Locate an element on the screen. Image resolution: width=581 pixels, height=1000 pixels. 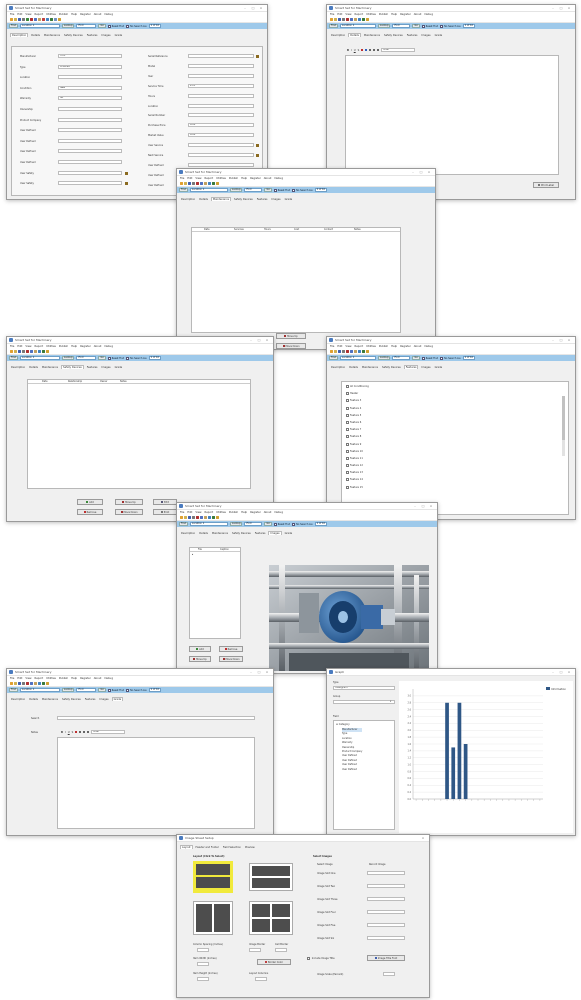
save-icon is located at coordinates (339, 19).